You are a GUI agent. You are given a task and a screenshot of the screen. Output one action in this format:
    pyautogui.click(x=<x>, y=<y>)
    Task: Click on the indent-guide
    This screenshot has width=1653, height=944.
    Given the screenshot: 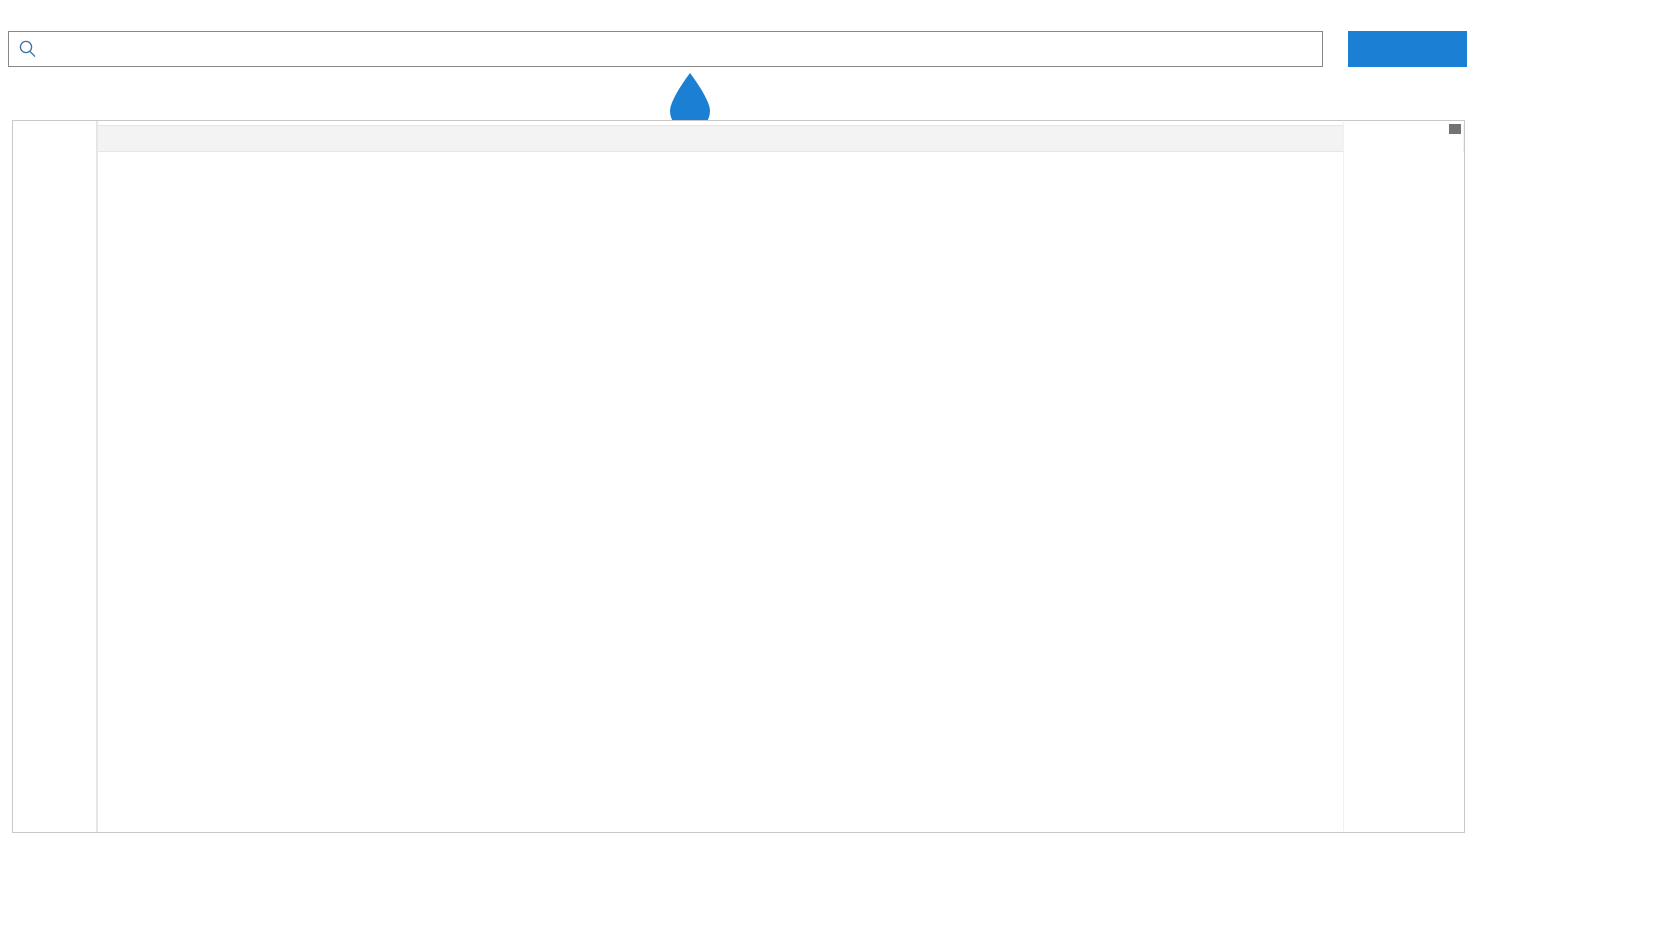 What is the action you would take?
    pyautogui.click(x=97, y=476)
    